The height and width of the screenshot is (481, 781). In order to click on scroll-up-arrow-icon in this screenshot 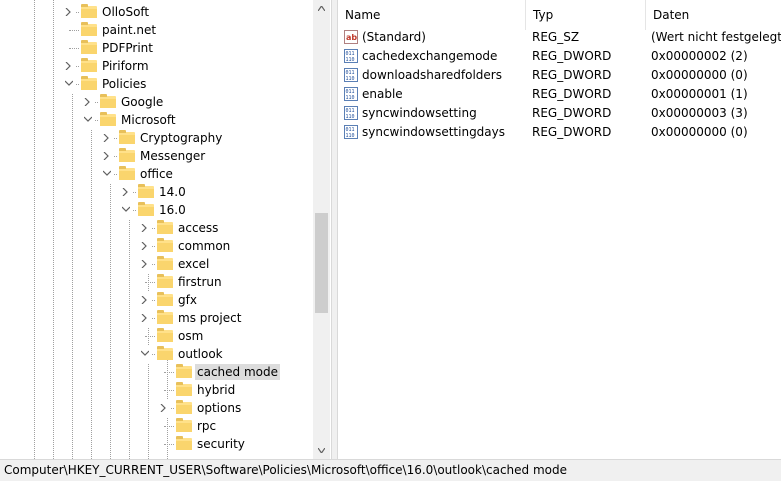, I will do `click(321, 8)`.